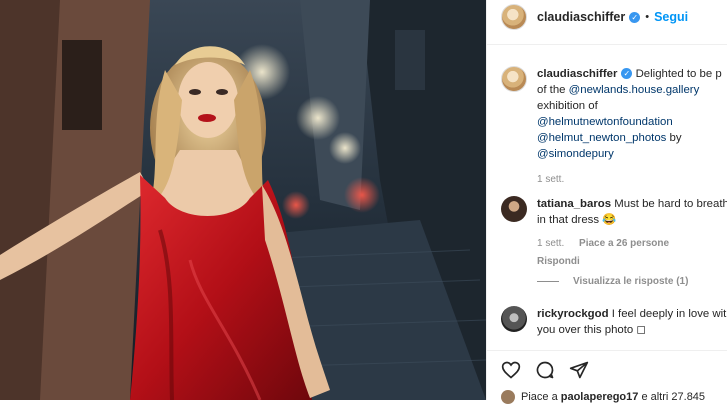 This screenshot has width=727, height=404. What do you see at coordinates (567, 106) in the screenshot?
I see `caption-part-3: exhibition of` at bounding box center [567, 106].